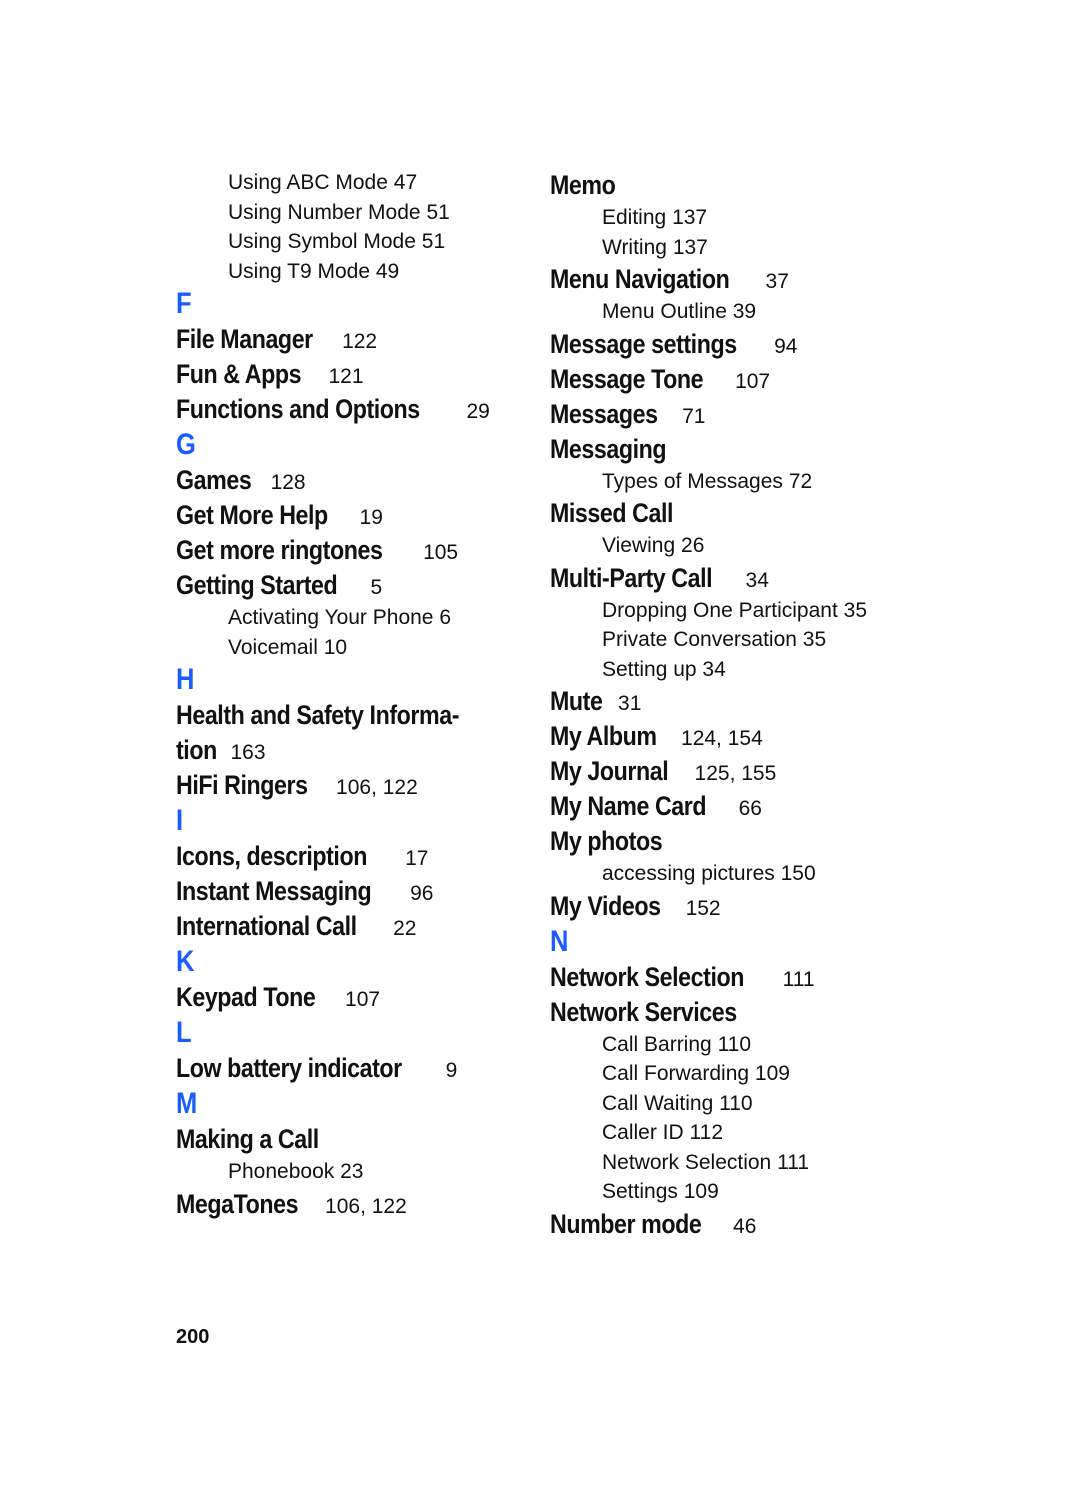  What do you see at coordinates (289, 1068) in the screenshot?
I see `entry-term: Low battery indicator` at bounding box center [289, 1068].